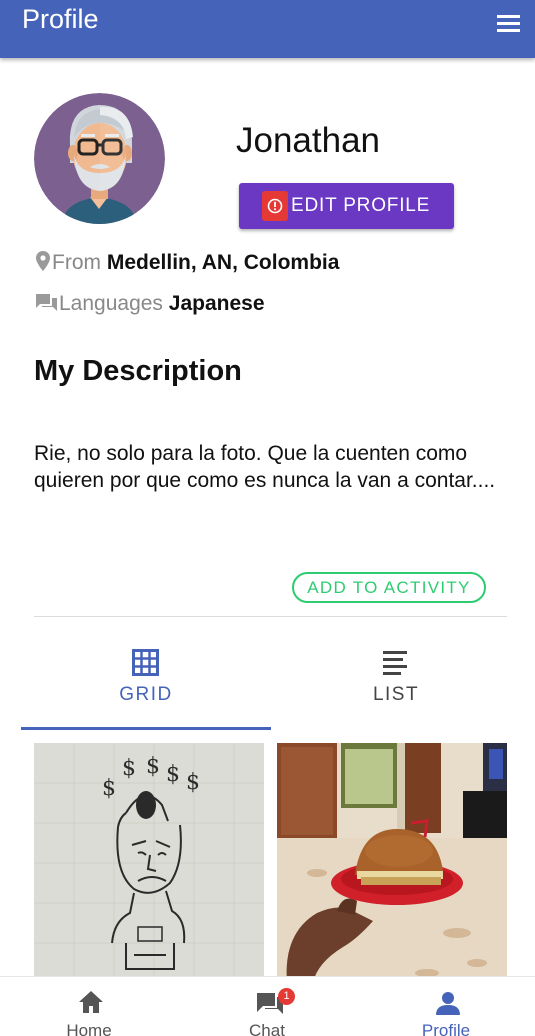  What do you see at coordinates (99, 158) in the screenshot?
I see `avatar` at bounding box center [99, 158].